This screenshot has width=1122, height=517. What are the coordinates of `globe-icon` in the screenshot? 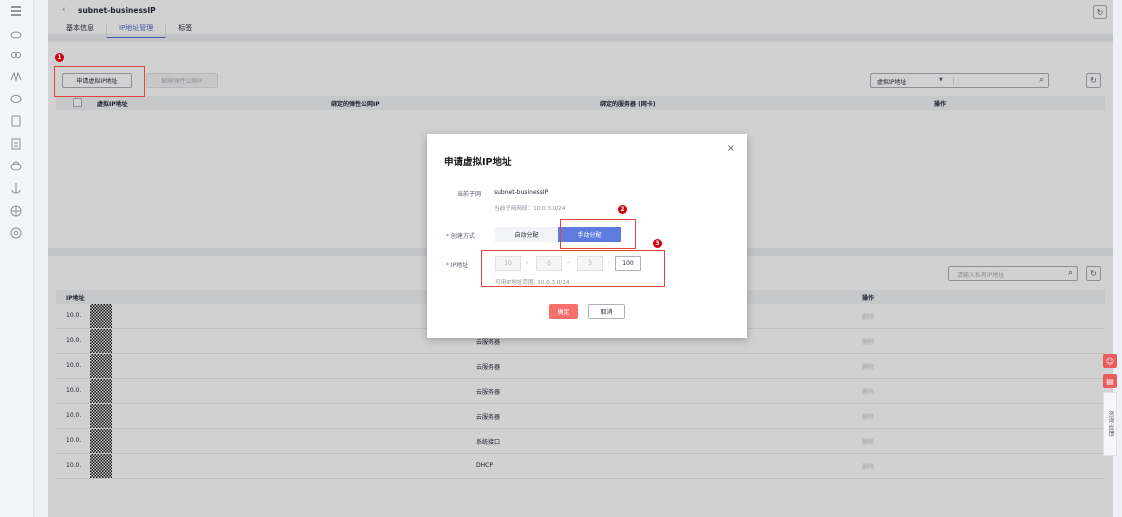 It's located at (16, 211).